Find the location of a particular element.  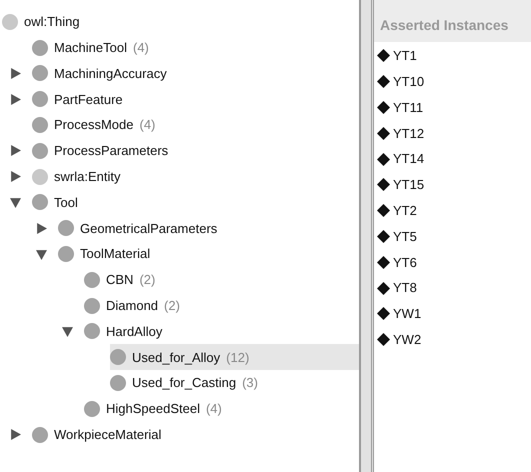

instance-item: YT11 is located at coordinates (452, 107).